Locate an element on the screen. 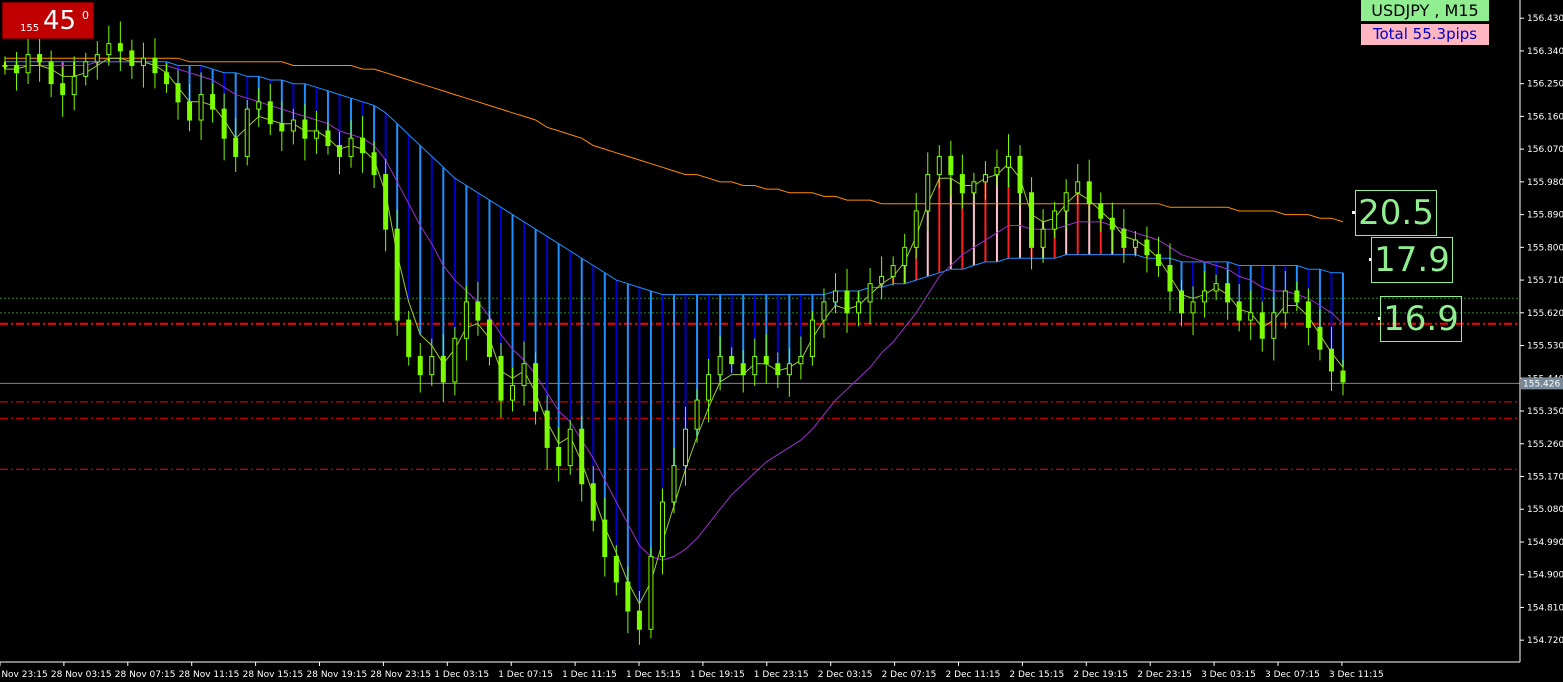  price-badge: 155 45 0 is located at coordinates (48, 20).